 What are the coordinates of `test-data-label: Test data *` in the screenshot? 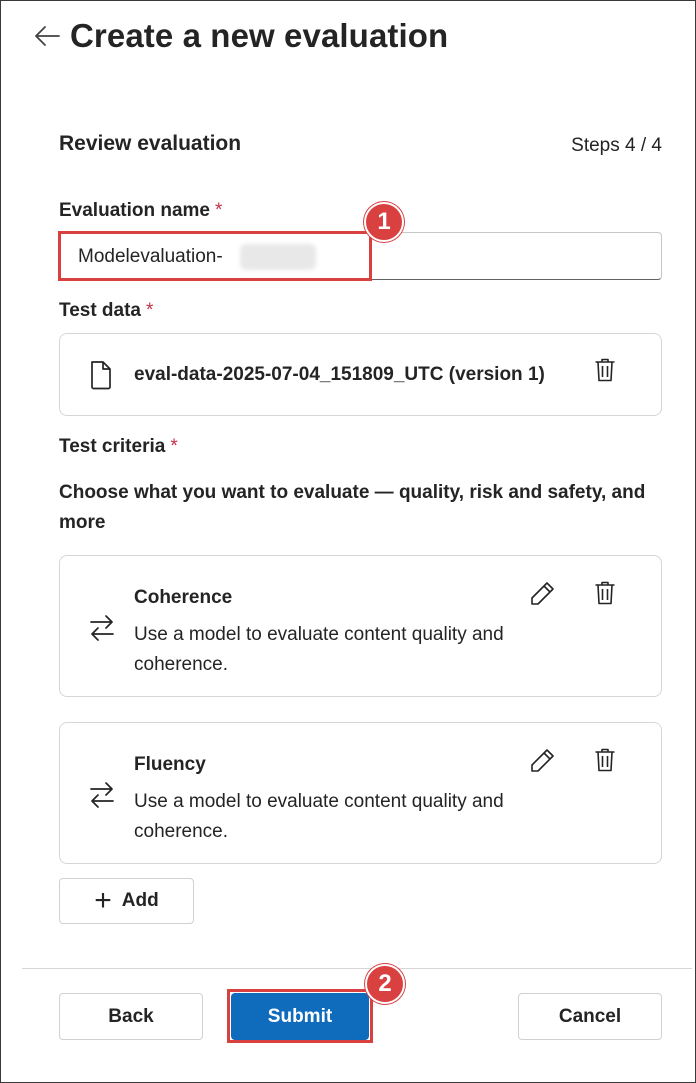 It's located at (106, 311).